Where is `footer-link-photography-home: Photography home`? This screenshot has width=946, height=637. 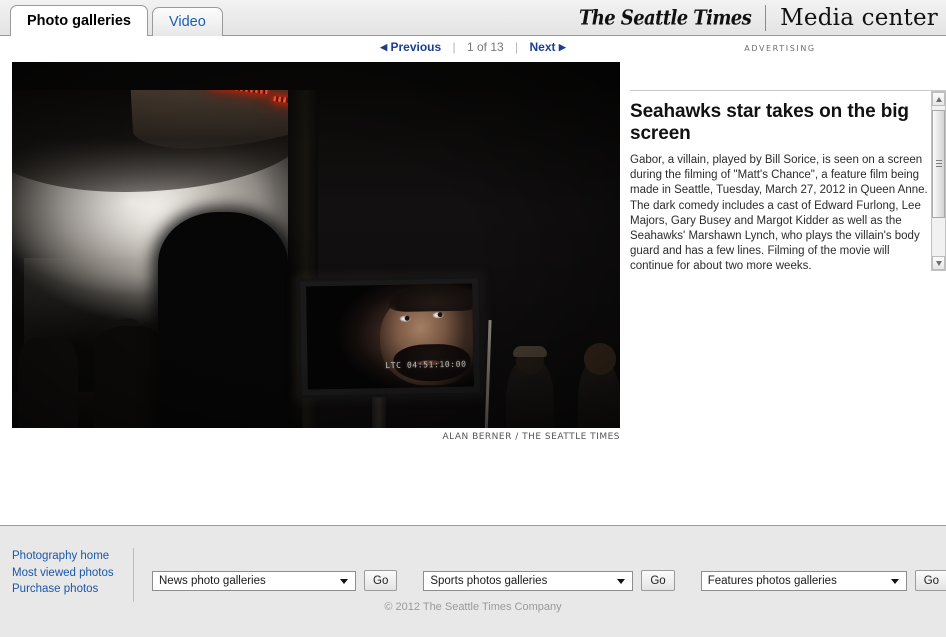 footer-link-photography-home: Photography home is located at coordinates (70, 556).